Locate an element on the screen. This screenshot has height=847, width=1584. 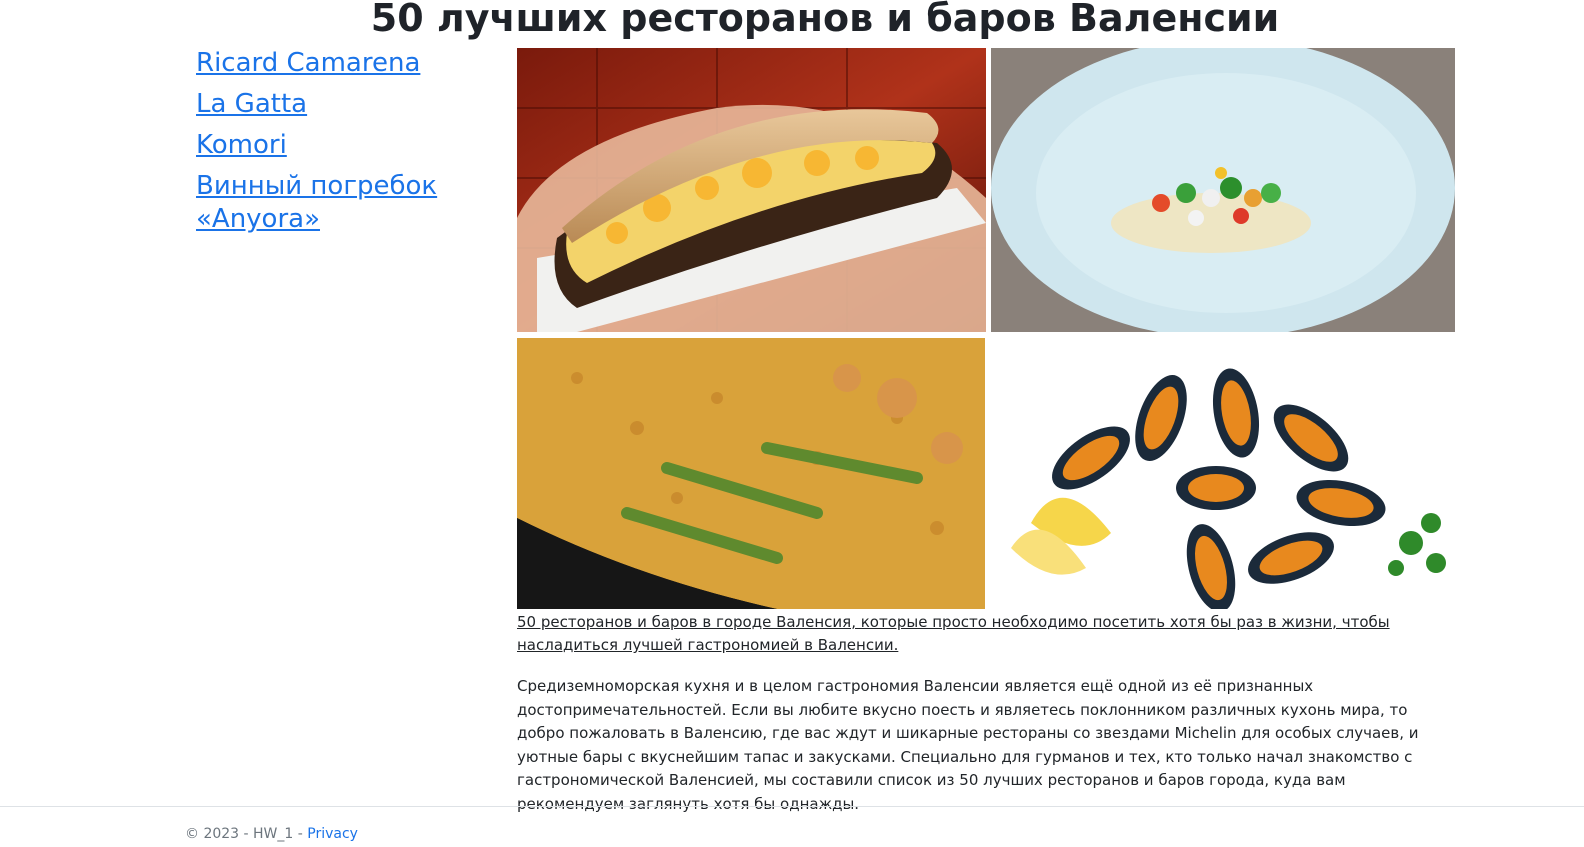
mussels-photo is located at coordinates (1223, 473).